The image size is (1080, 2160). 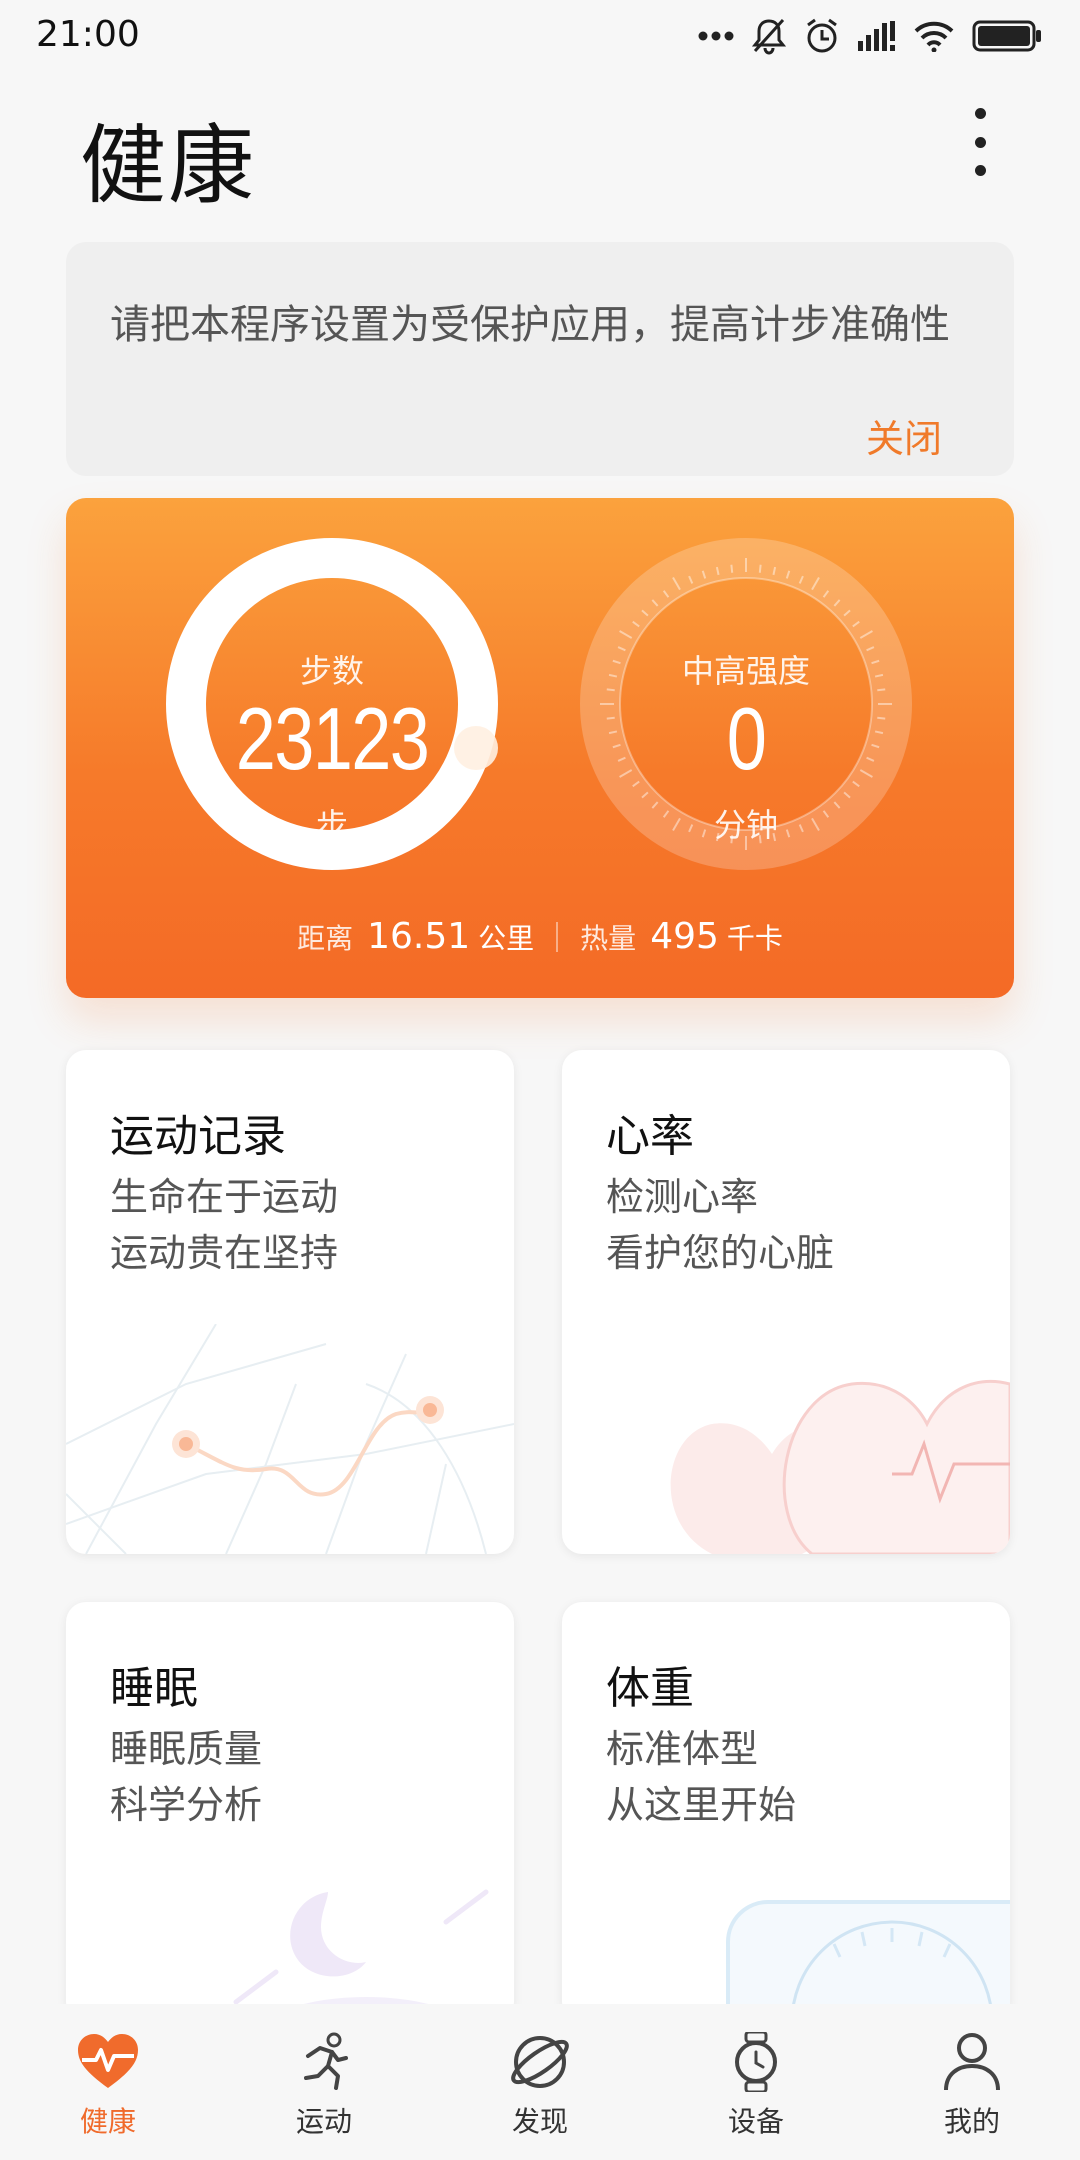 What do you see at coordinates (290, 1812) in the screenshot?
I see `sleep-card: 睡眠 睡眠质量 科学分析` at bounding box center [290, 1812].